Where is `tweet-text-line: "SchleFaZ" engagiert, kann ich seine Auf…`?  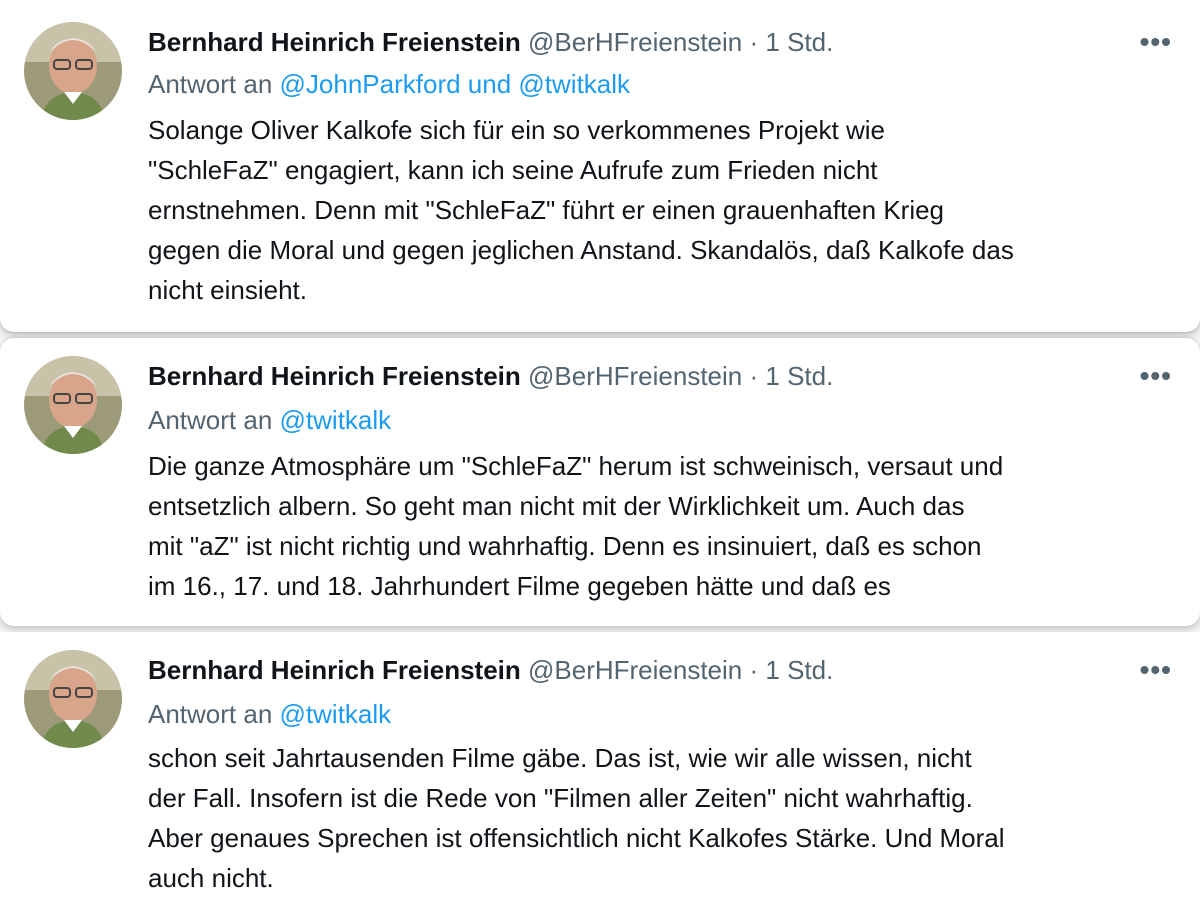
tweet-text-line: "SchleFaZ" engagiert, kann ich seine Auf… is located at coordinates (513, 170).